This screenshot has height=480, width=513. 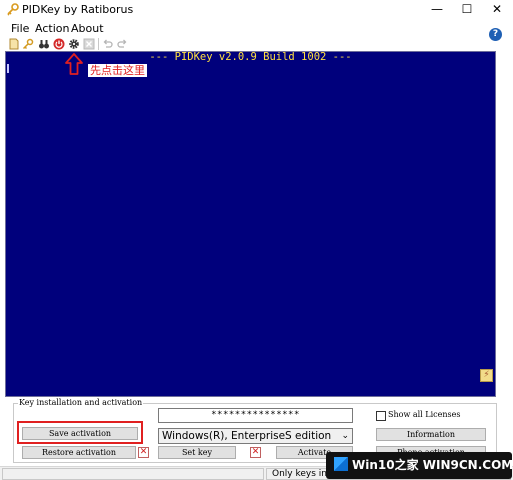 What do you see at coordinates (20, 28) in the screenshot?
I see `menu-file: File` at bounding box center [20, 28].